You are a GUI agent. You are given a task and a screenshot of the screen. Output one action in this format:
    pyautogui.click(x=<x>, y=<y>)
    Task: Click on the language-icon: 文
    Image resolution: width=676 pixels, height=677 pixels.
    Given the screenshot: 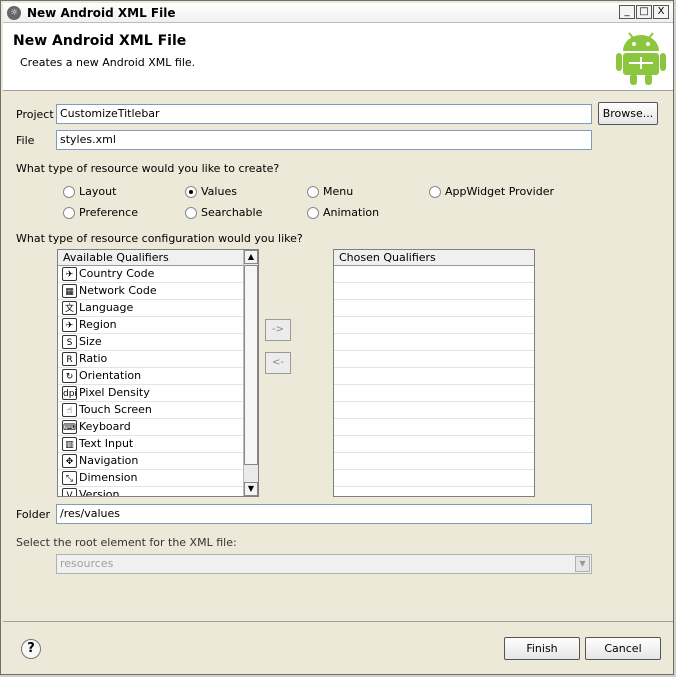 What is the action you would take?
    pyautogui.click(x=69, y=308)
    